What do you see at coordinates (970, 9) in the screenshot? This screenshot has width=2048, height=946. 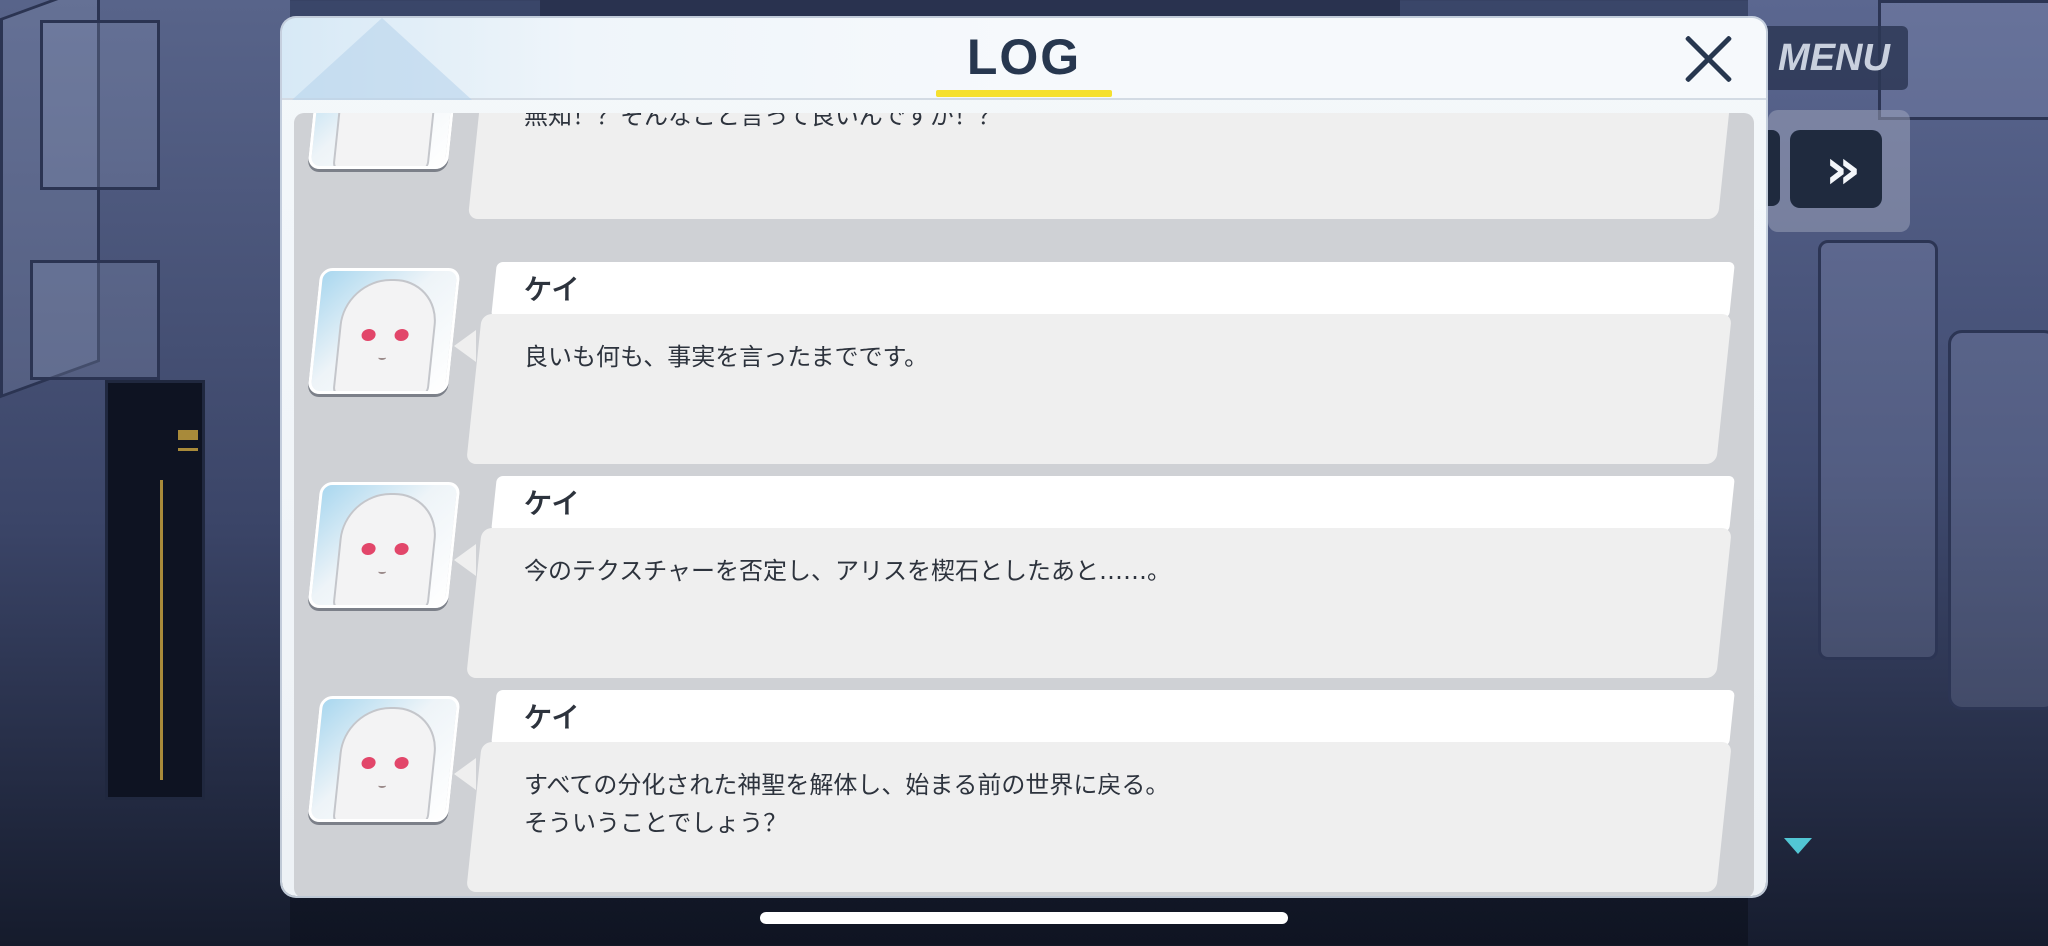 I see `ceiling-strip` at bounding box center [970, 9].